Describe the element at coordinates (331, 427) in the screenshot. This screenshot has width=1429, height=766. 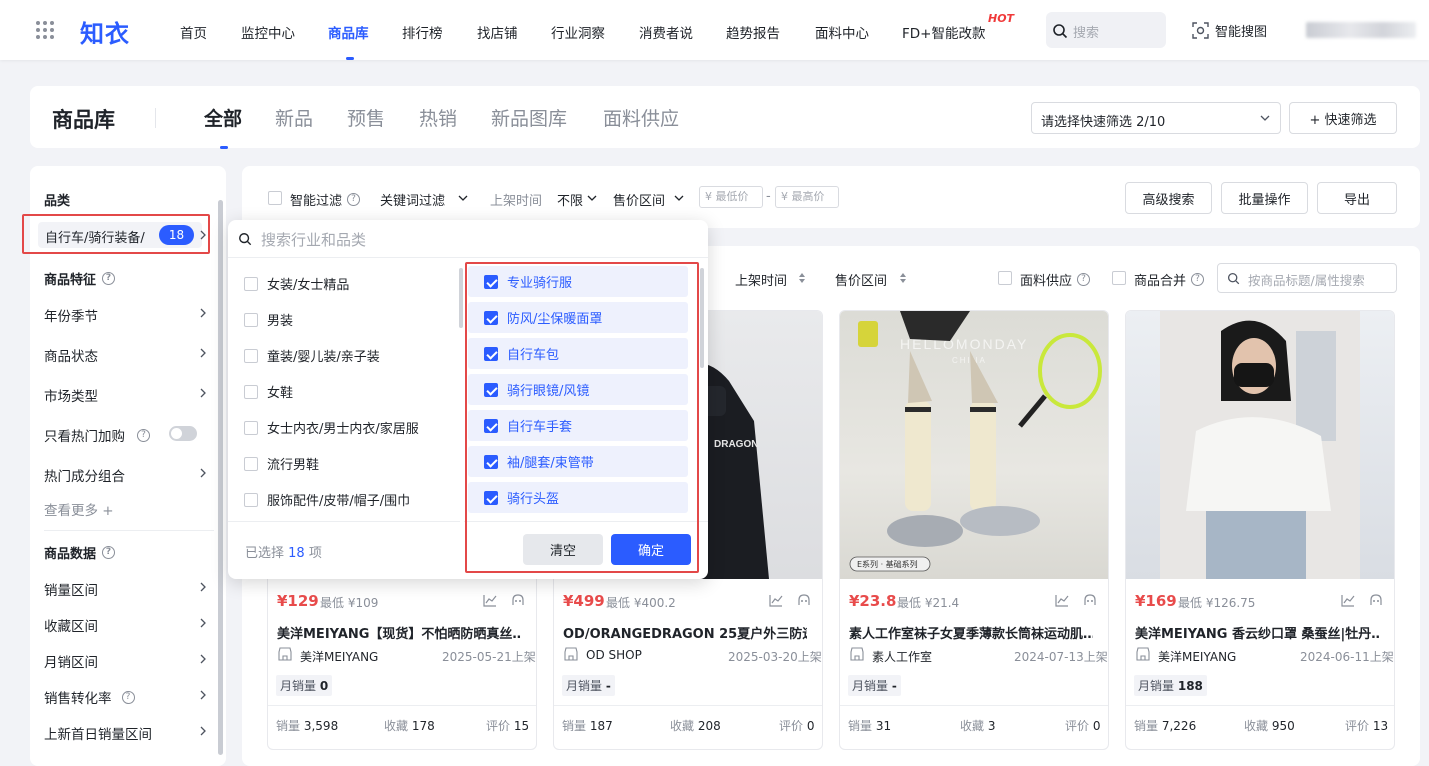
I see `industry-option: 女士内衣/男士内衣/家居服` at that location.